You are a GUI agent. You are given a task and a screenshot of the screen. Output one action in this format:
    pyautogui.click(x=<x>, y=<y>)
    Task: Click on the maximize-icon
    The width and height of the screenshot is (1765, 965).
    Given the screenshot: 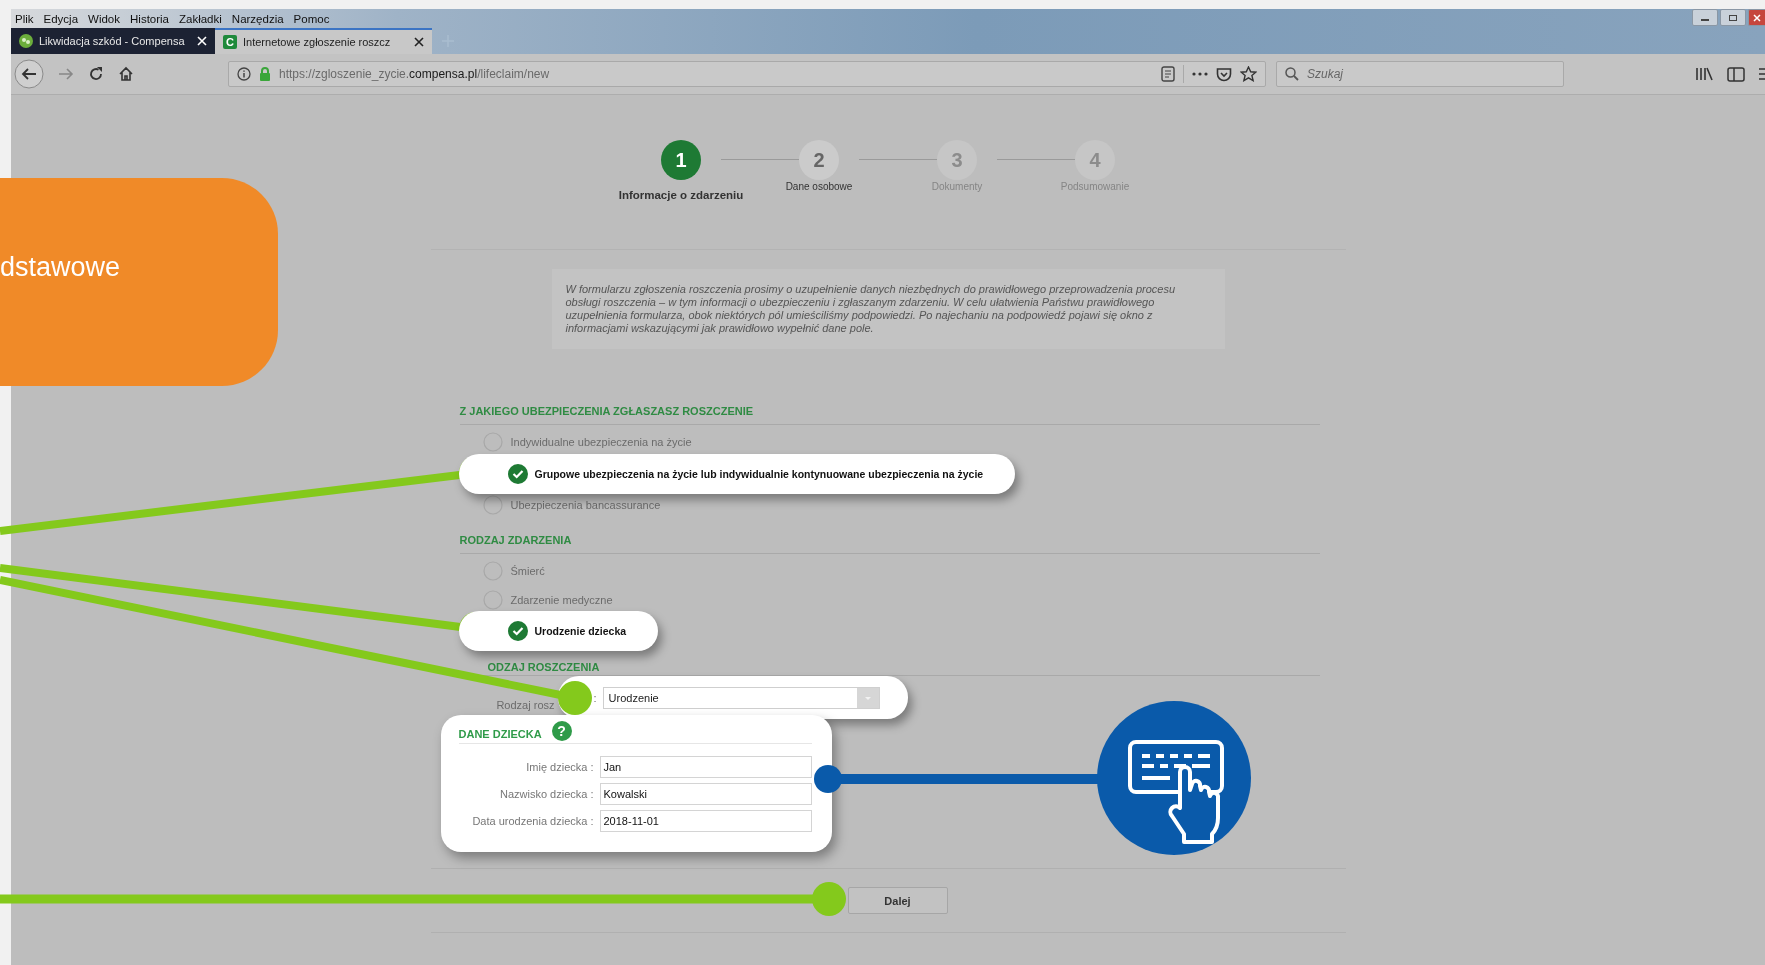 What is the action you would take?
    pyautogui.click(x=1733, y=17)
    